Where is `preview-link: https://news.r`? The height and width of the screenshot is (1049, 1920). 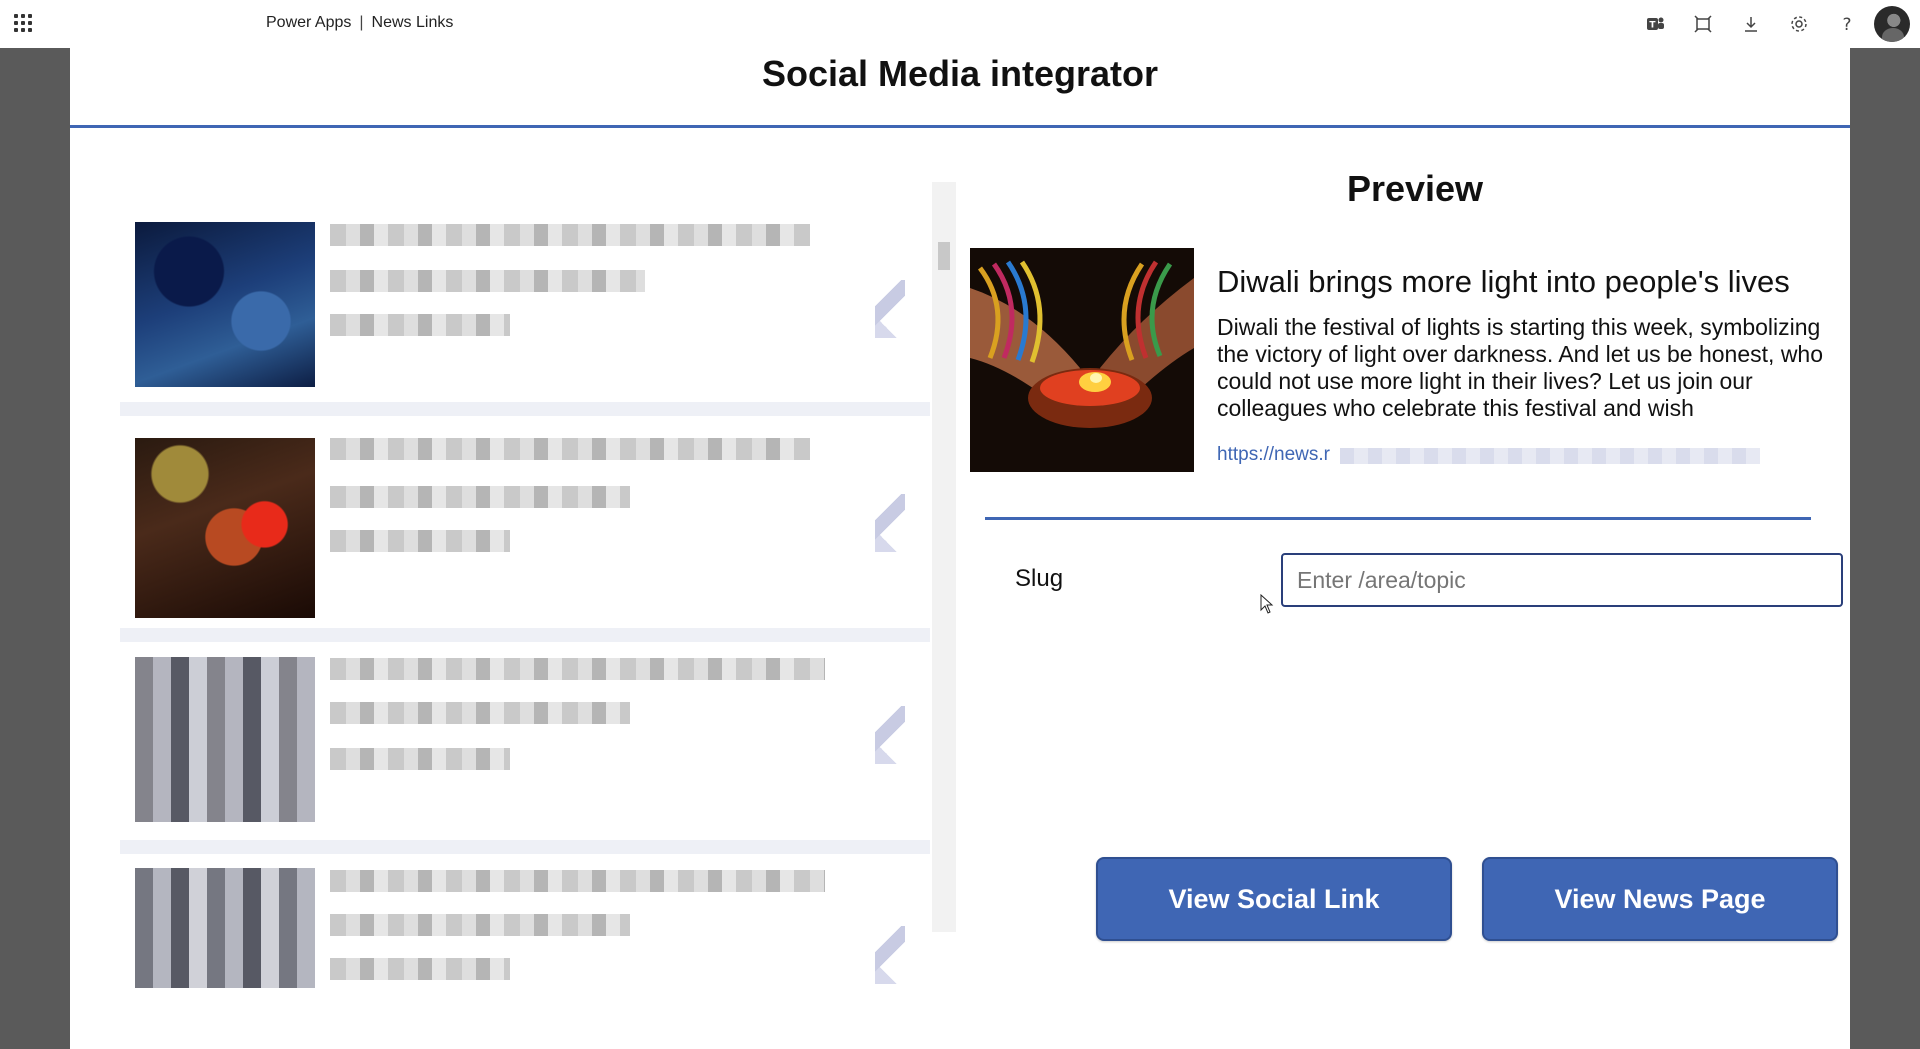 preview-link: https://news.r is located at coordinates (1273, 455).